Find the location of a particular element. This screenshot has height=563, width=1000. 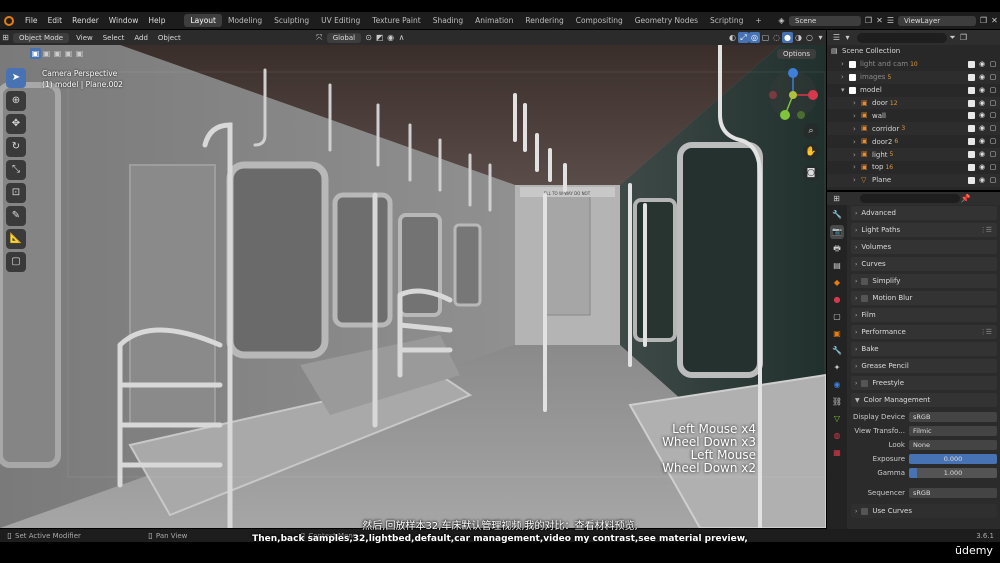

funnel-icon: ⏷ is located at coordinates (952, 37).